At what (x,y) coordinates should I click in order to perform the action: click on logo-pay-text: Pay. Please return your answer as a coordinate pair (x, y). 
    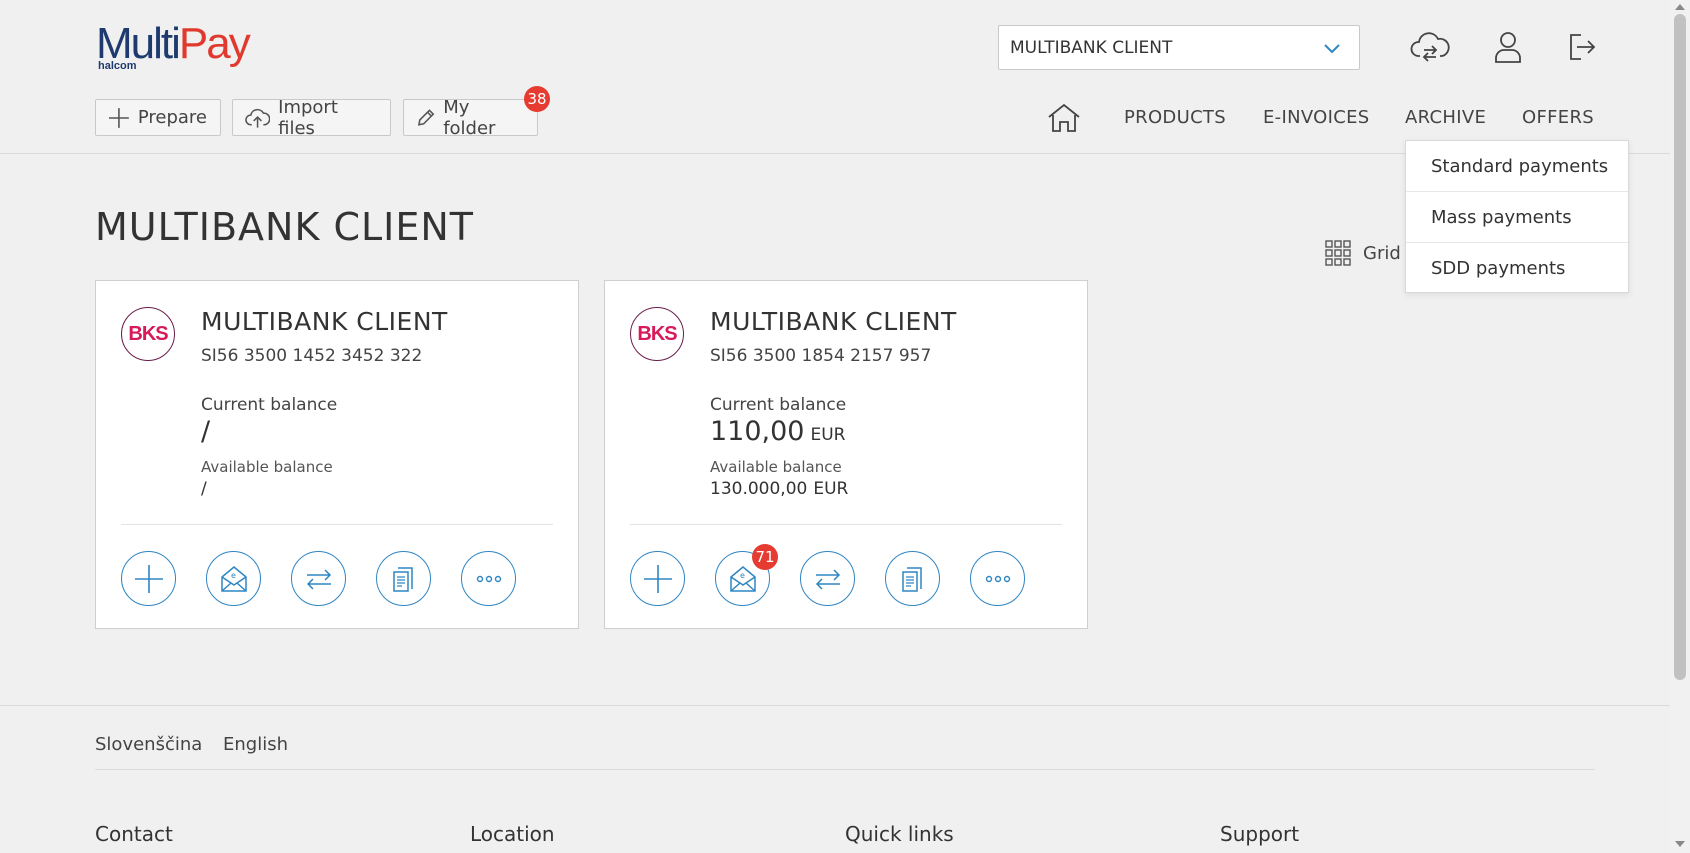
    Looking at the image, I should click on (214, 43).